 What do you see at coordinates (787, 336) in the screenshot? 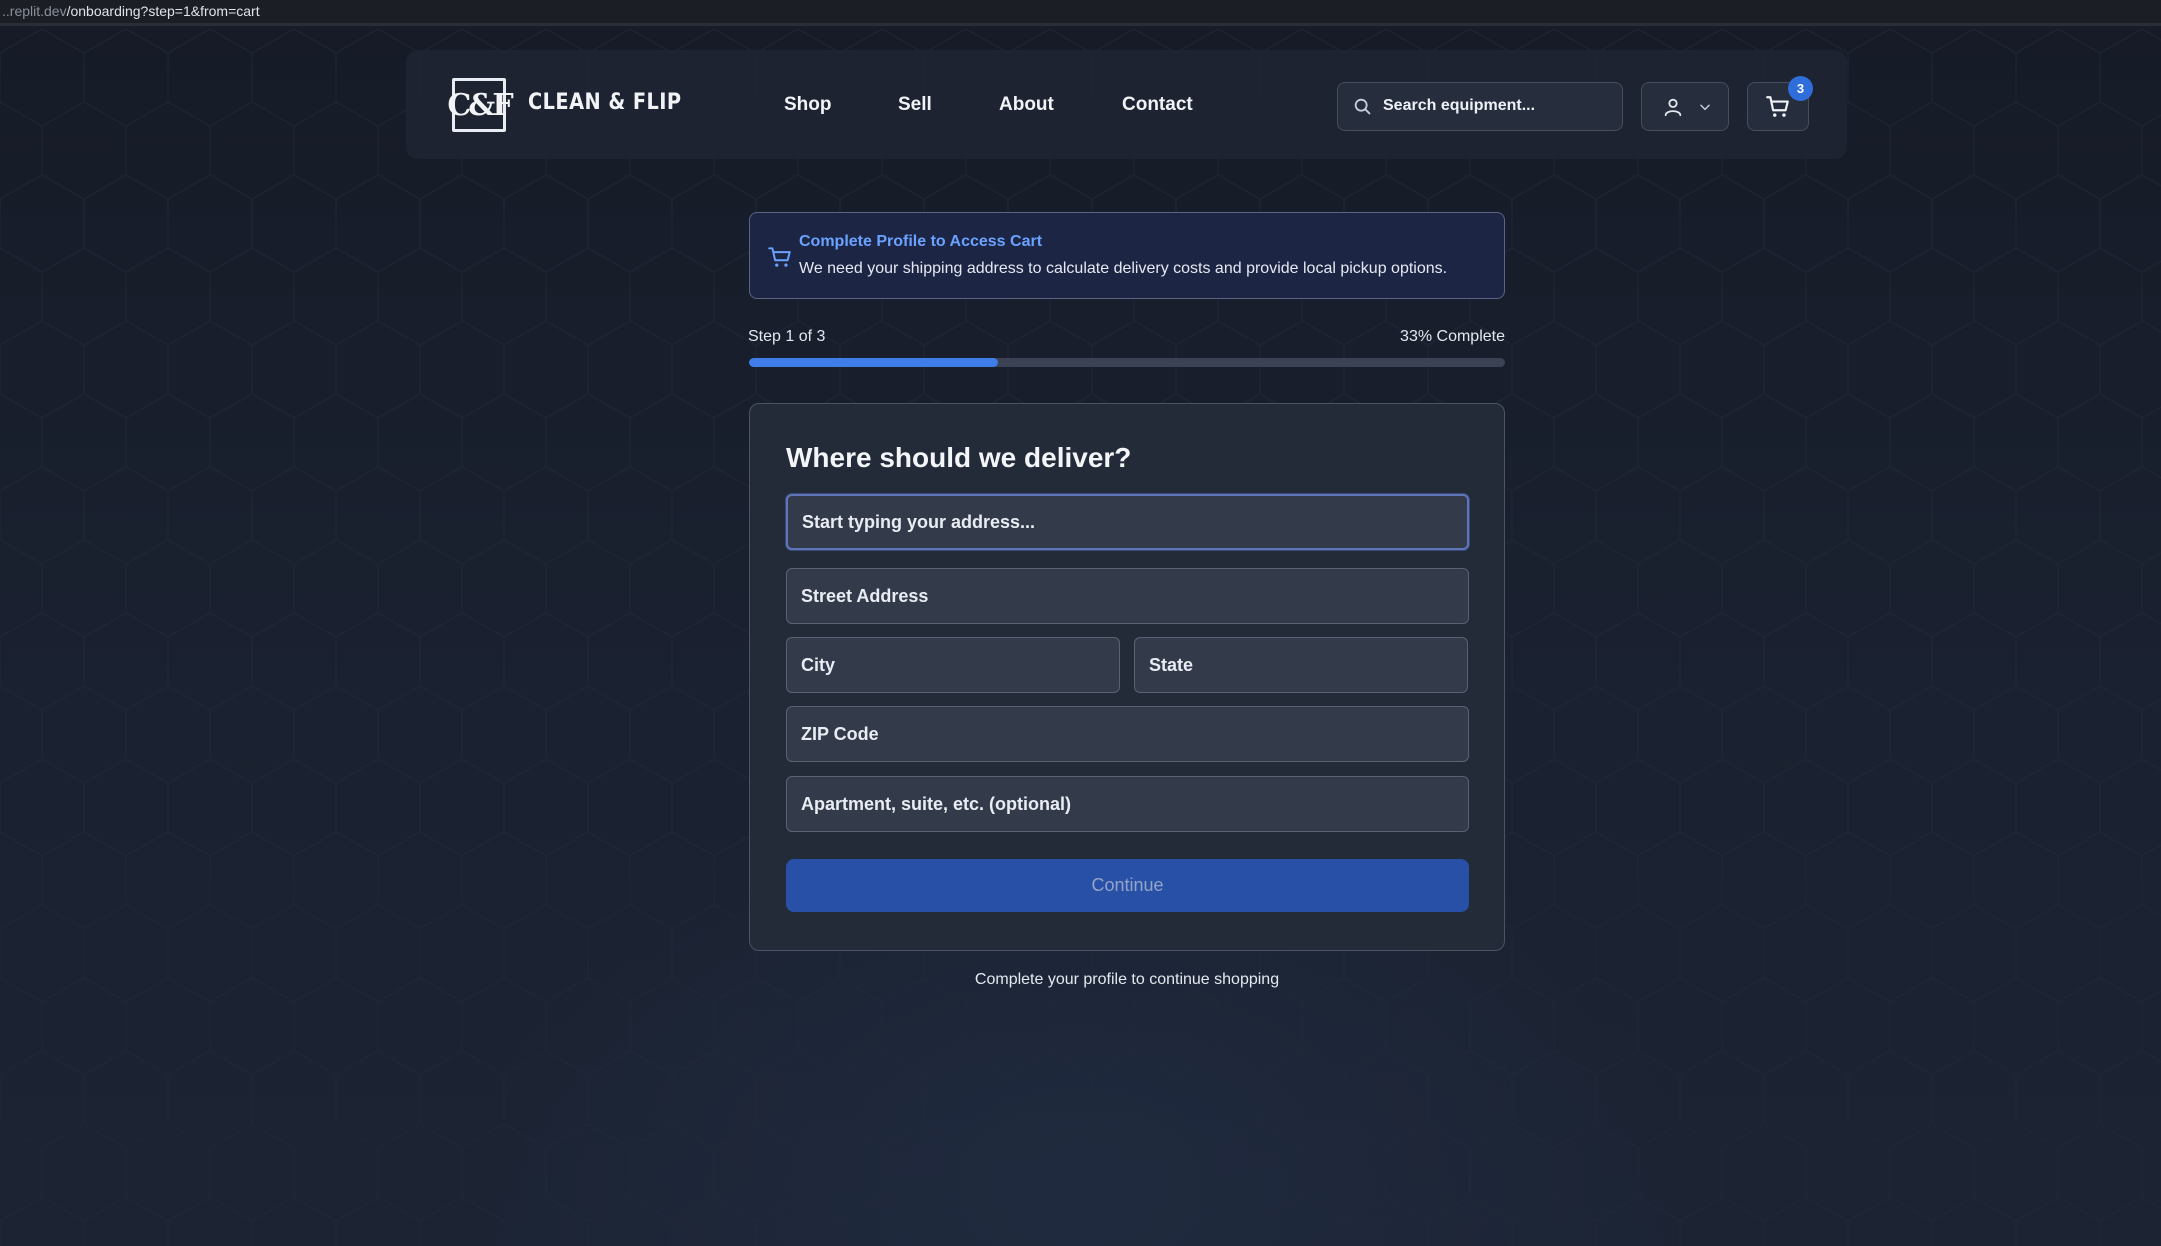
I see `step-indicator: Step 1 of 3` at bounding box center [787, 336].